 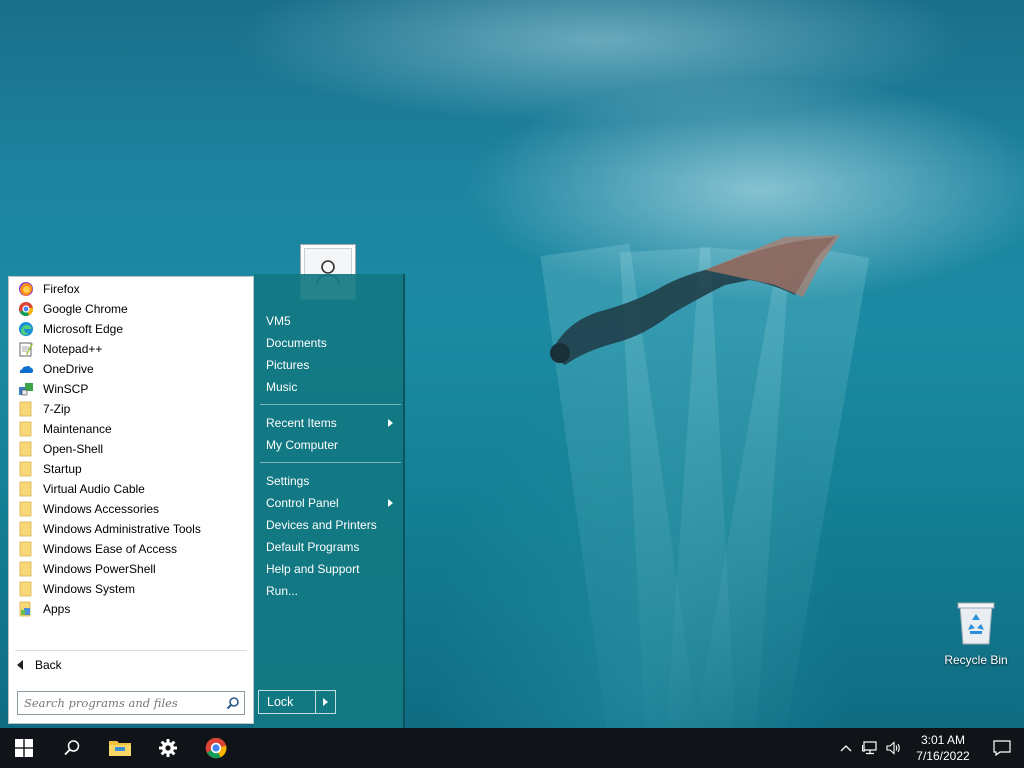 I want to click on clock: 3:01 AM 7/16/2022, so click(x=943, y=748).